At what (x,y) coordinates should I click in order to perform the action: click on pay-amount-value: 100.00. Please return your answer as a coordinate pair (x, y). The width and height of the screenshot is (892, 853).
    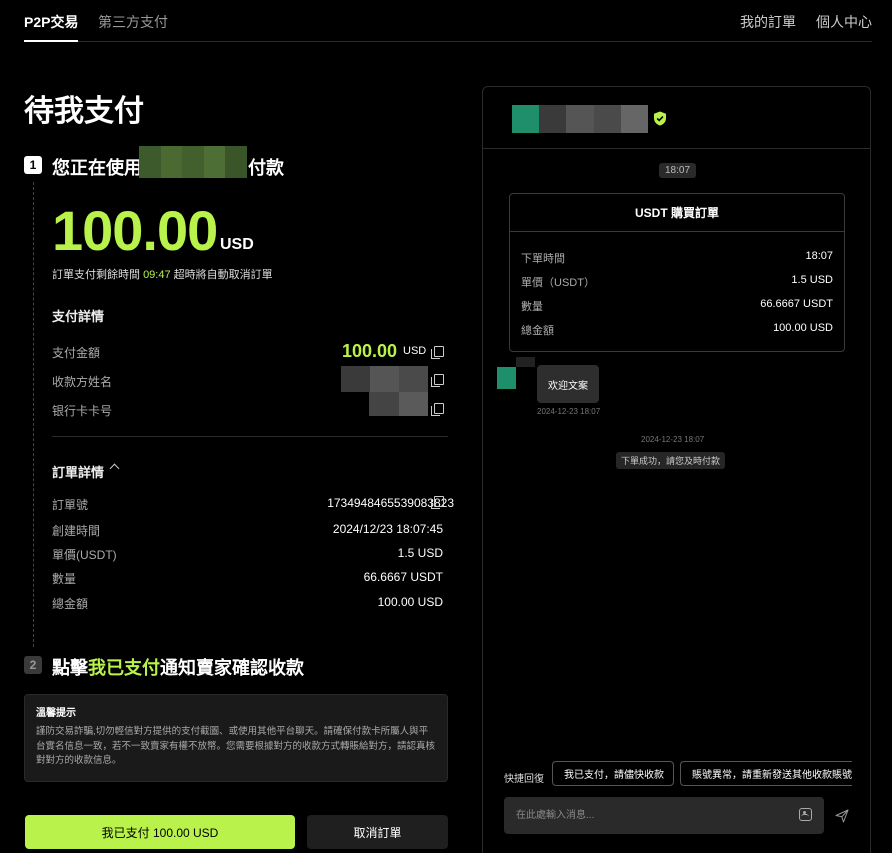
    Looking at the image, I should click on (370, 351).